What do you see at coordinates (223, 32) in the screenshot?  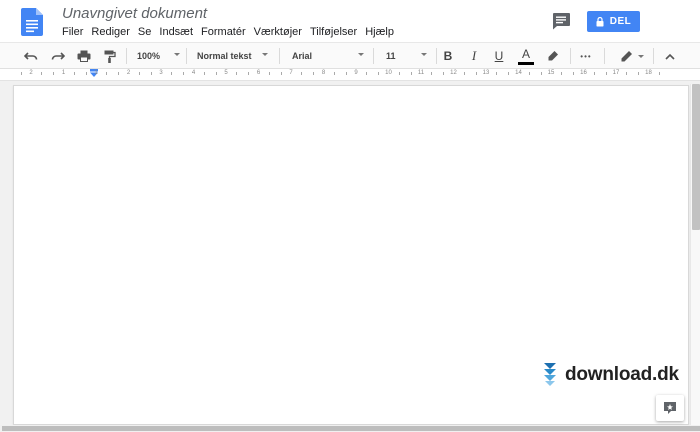 I see `menu-format: Formatér` at bounding box center [223, 32].